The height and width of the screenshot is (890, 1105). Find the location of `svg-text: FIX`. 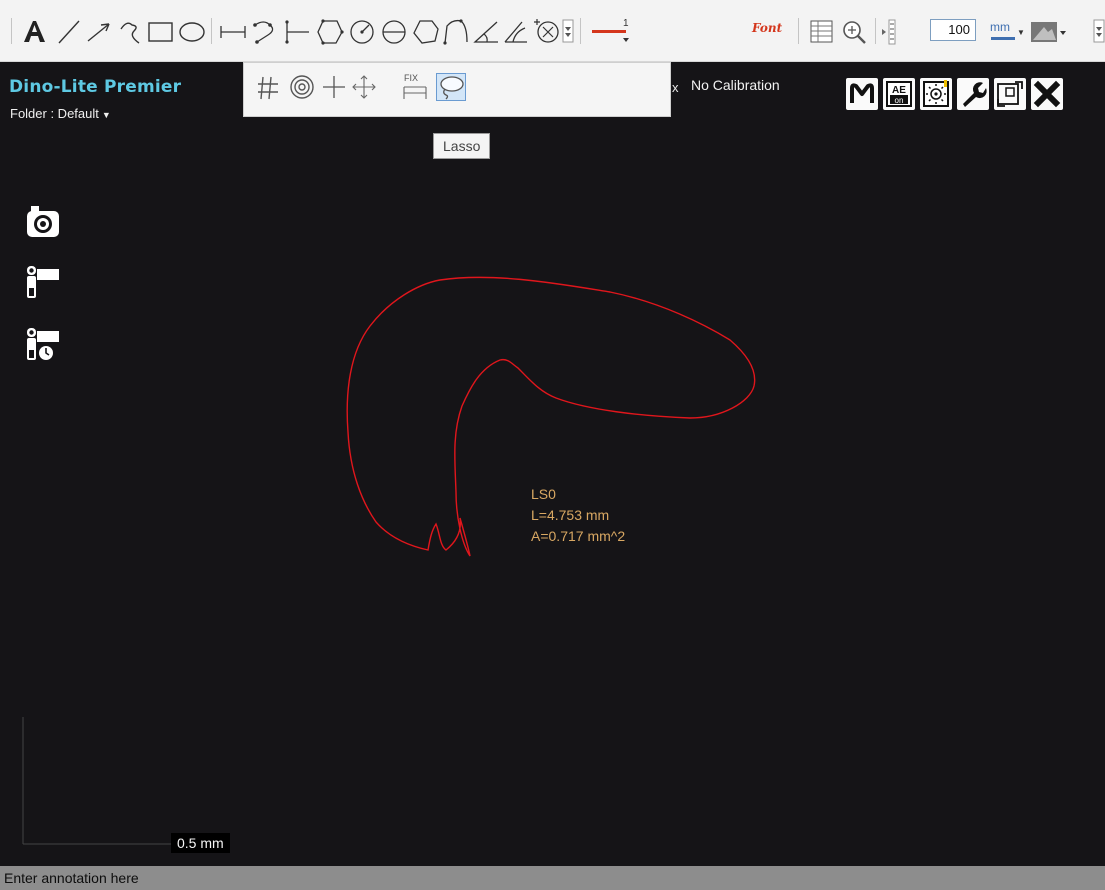

svg-text: FIX is located at coordinates (411, 78).